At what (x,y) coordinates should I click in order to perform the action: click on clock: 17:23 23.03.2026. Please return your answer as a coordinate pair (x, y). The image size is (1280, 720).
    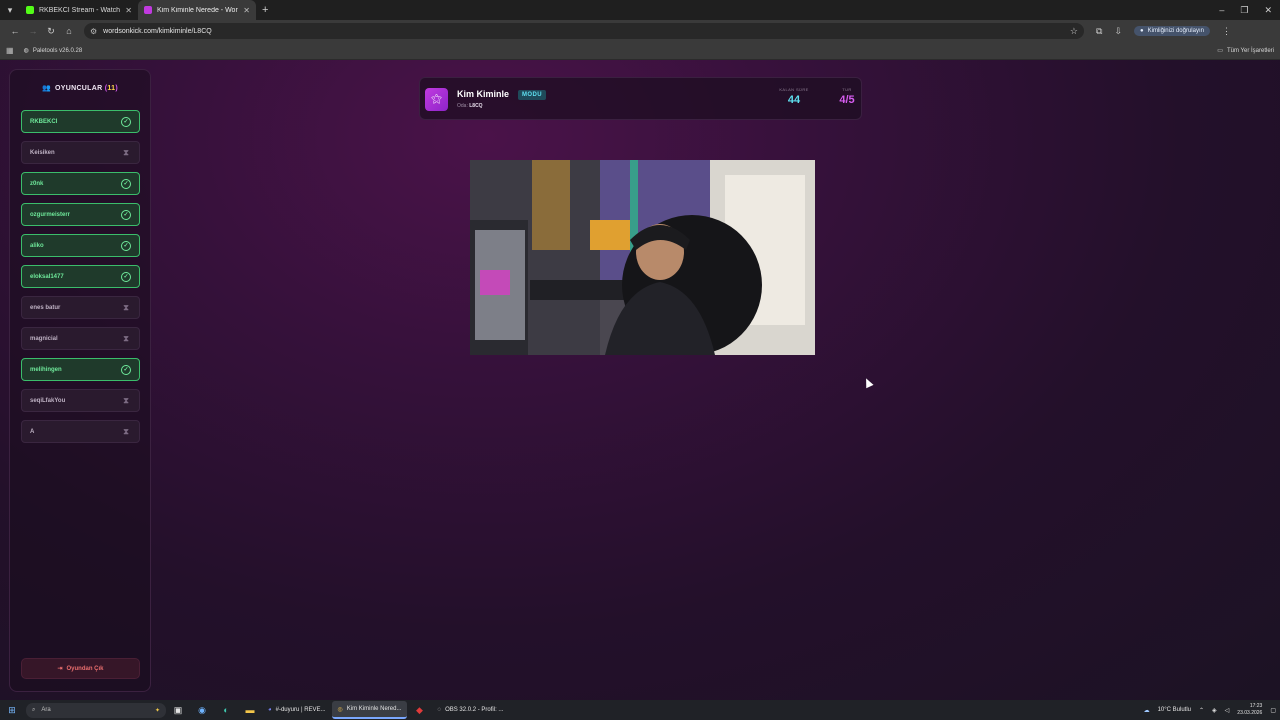
    Looking at the image, I should click on (1249, 710).